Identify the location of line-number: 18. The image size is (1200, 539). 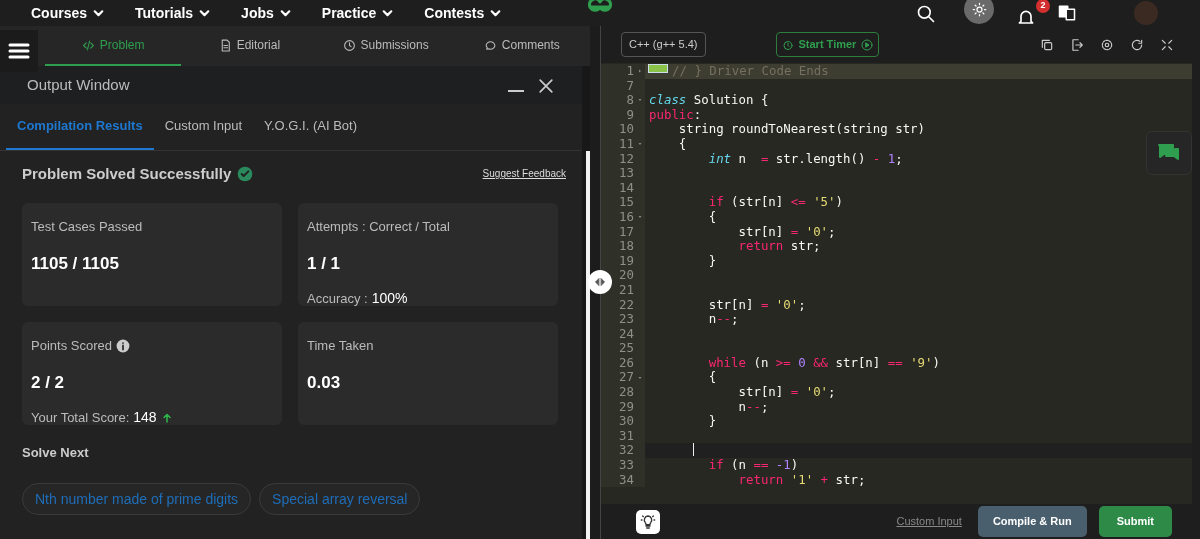
(626, 246).